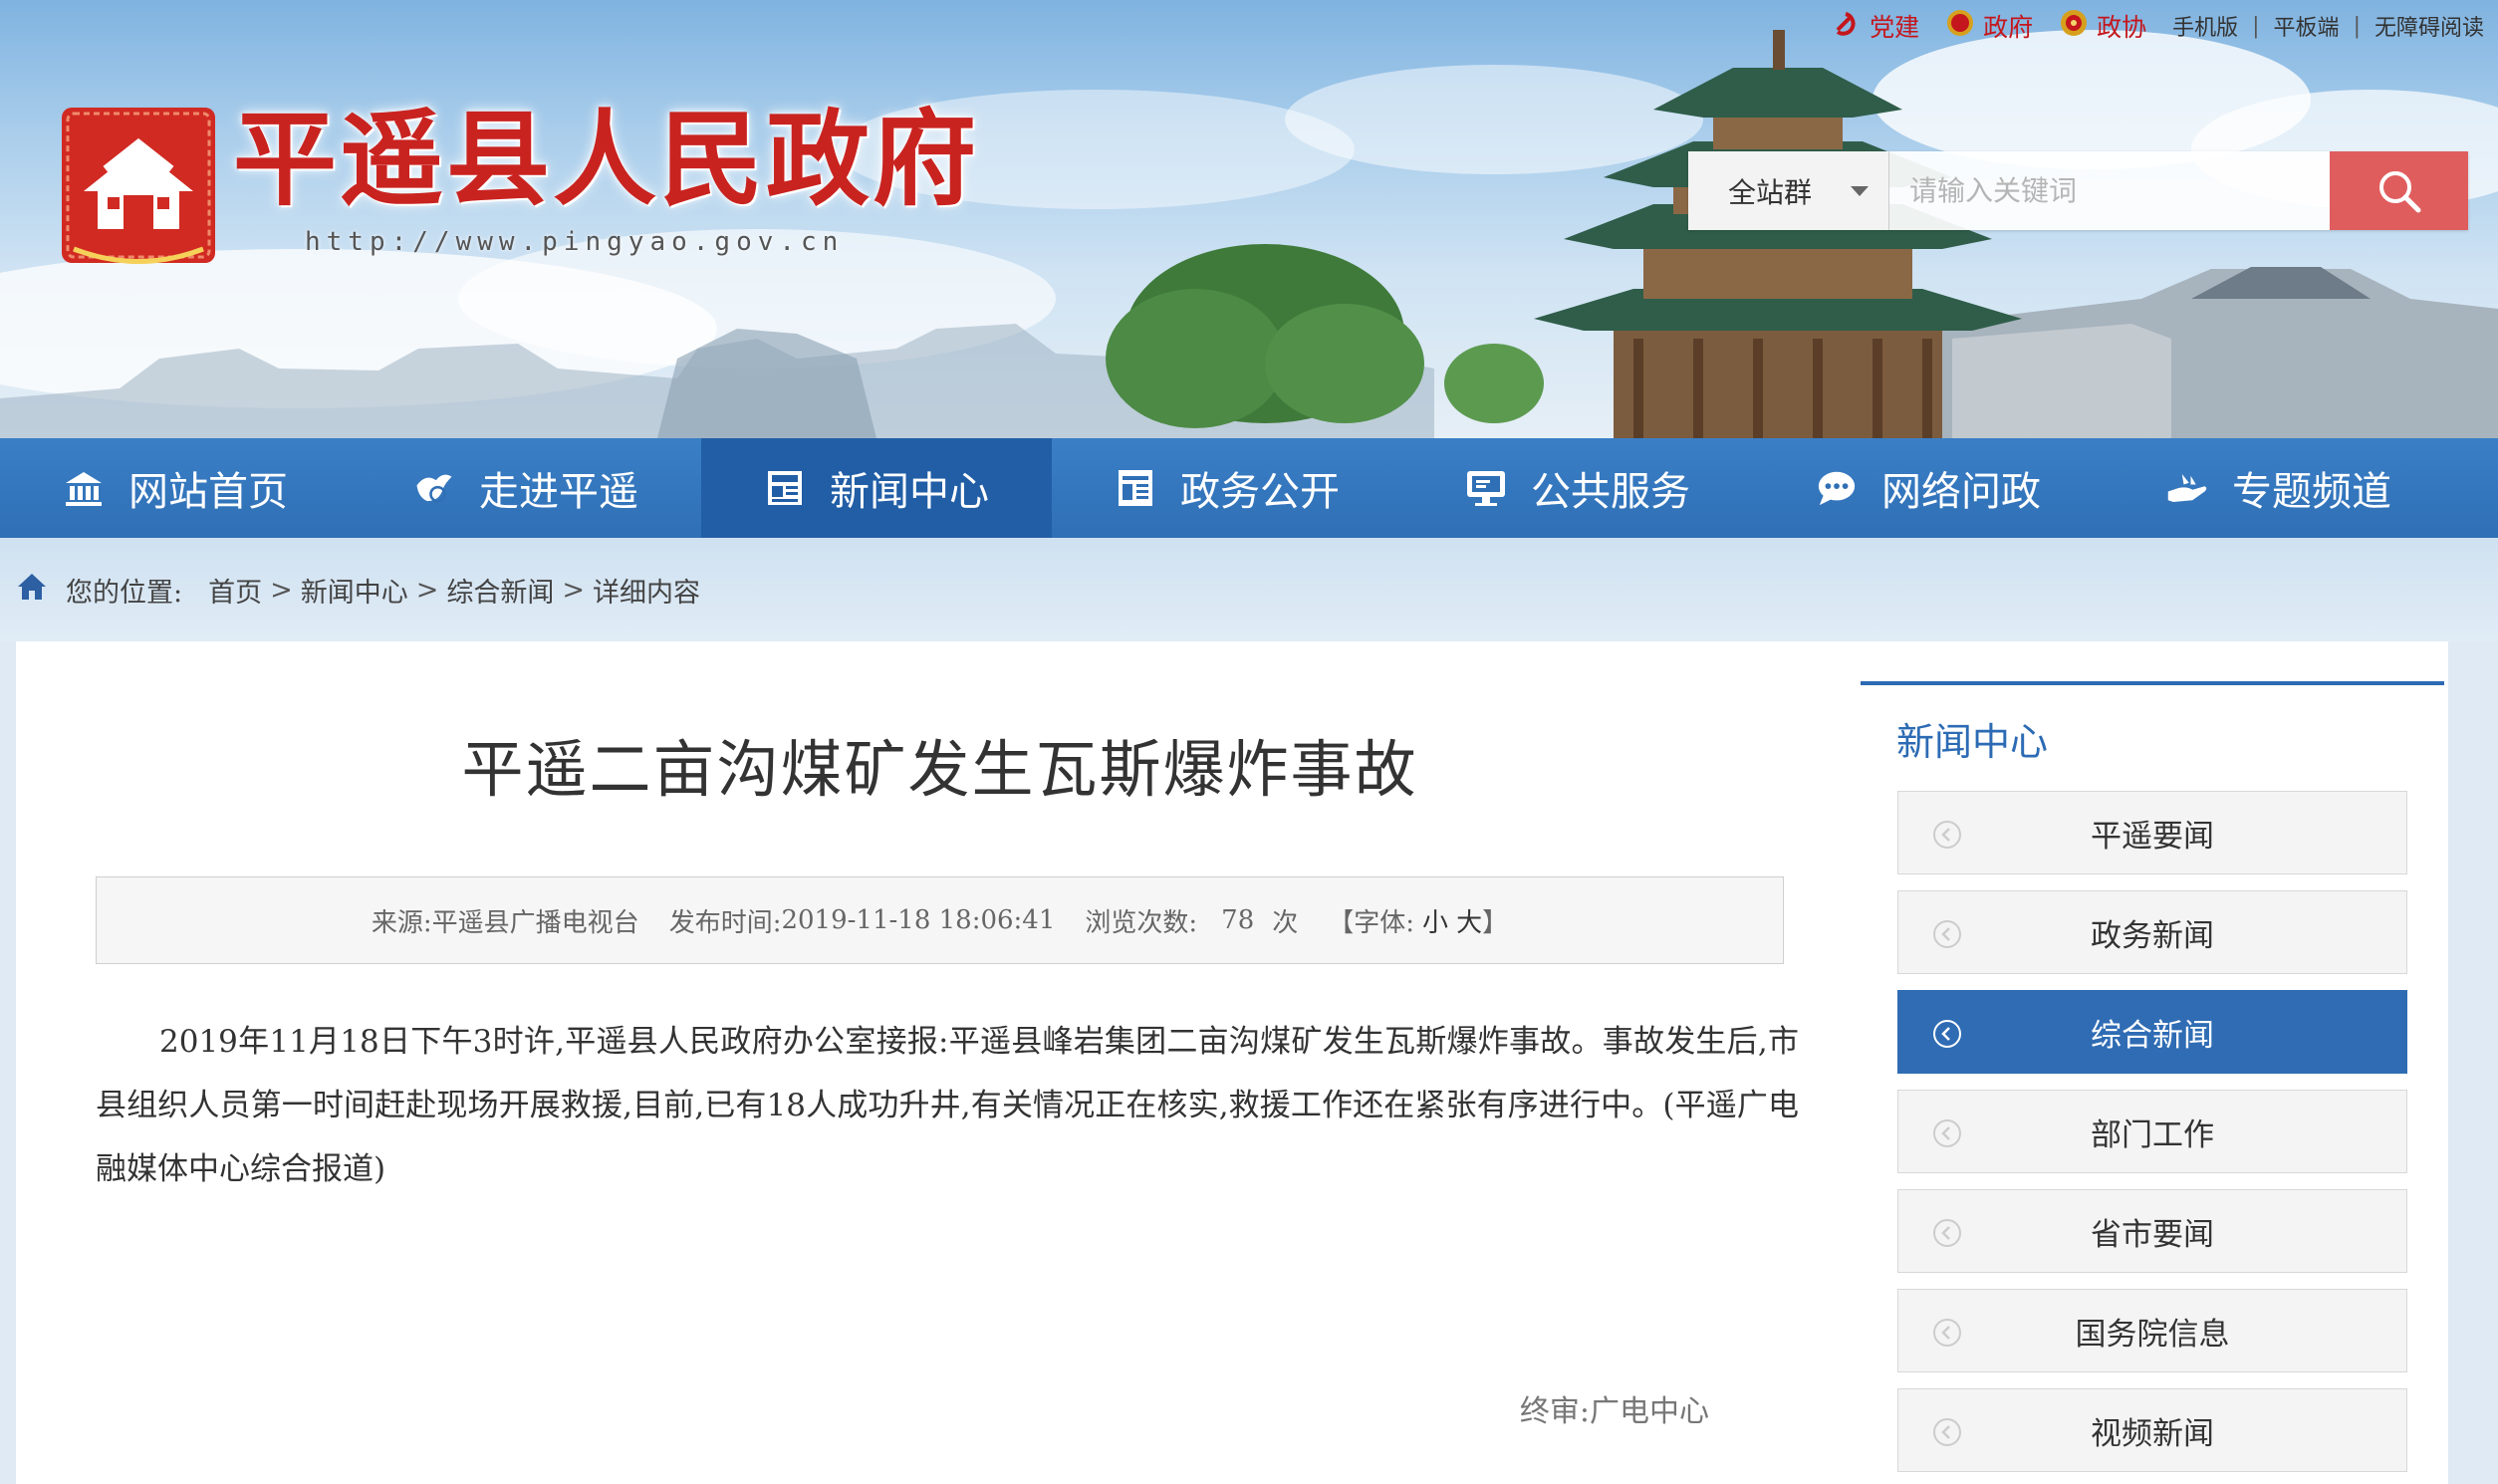 Image resolution: width=2498 pixels, height=1484 pixels. I want to click on nav-item-news: 新闻中心, so click(876, 488).